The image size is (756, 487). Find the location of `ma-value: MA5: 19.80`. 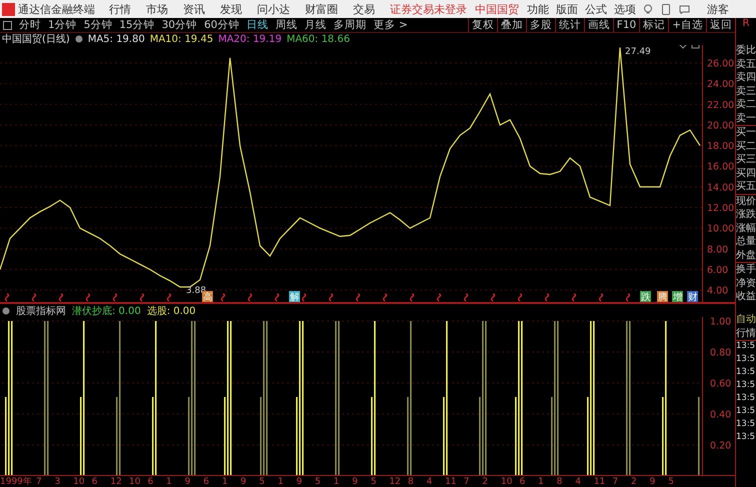

ma-value: MA5: 19.80 is located at coordinates (116, 39).